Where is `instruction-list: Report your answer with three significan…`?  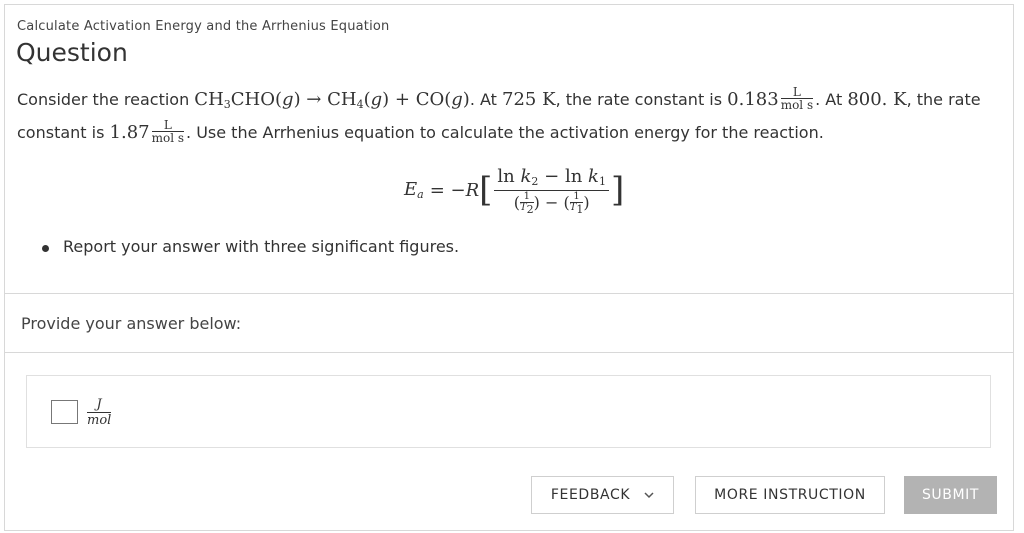 instruction-list: Report your answer with three significan… is located at coordinates (250, 246).